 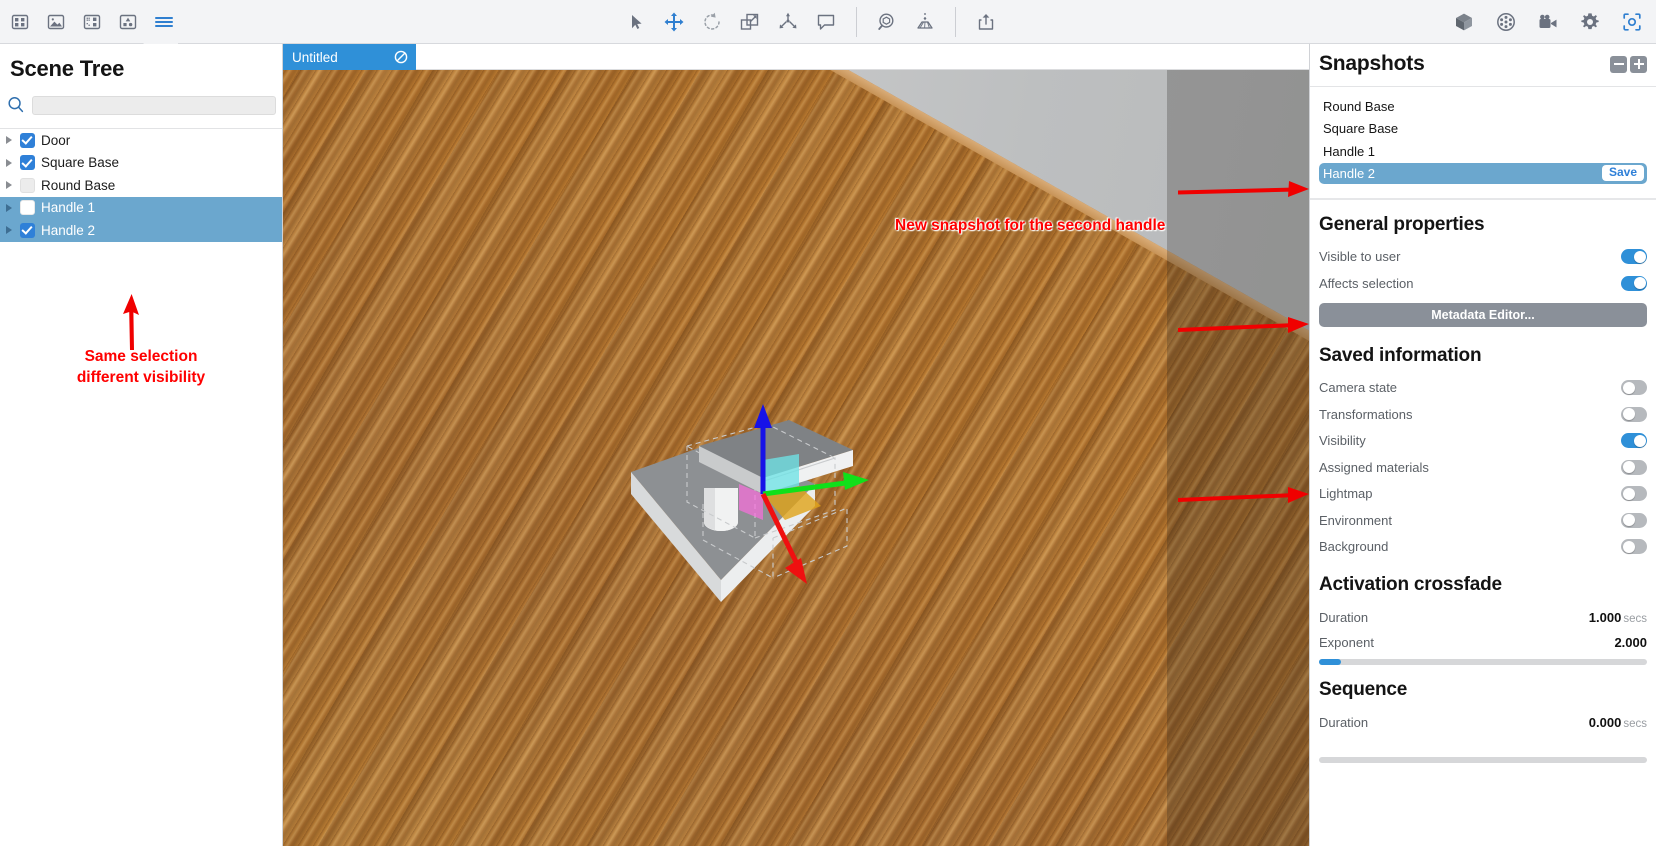 I want to click on handle-assembly-3d-object, so click(x=763, y=528).